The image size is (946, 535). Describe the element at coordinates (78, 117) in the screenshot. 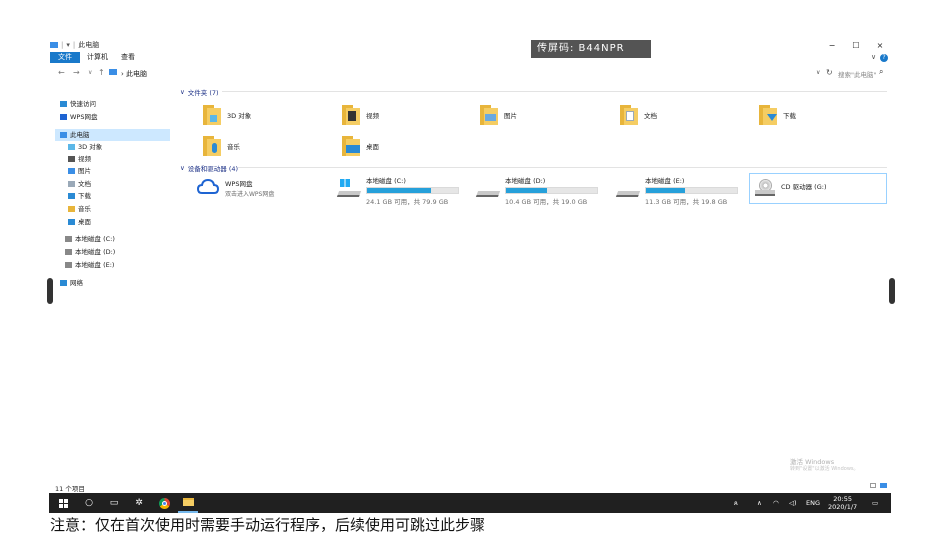

I see `sidebar-item: WPS网盘` at that location.